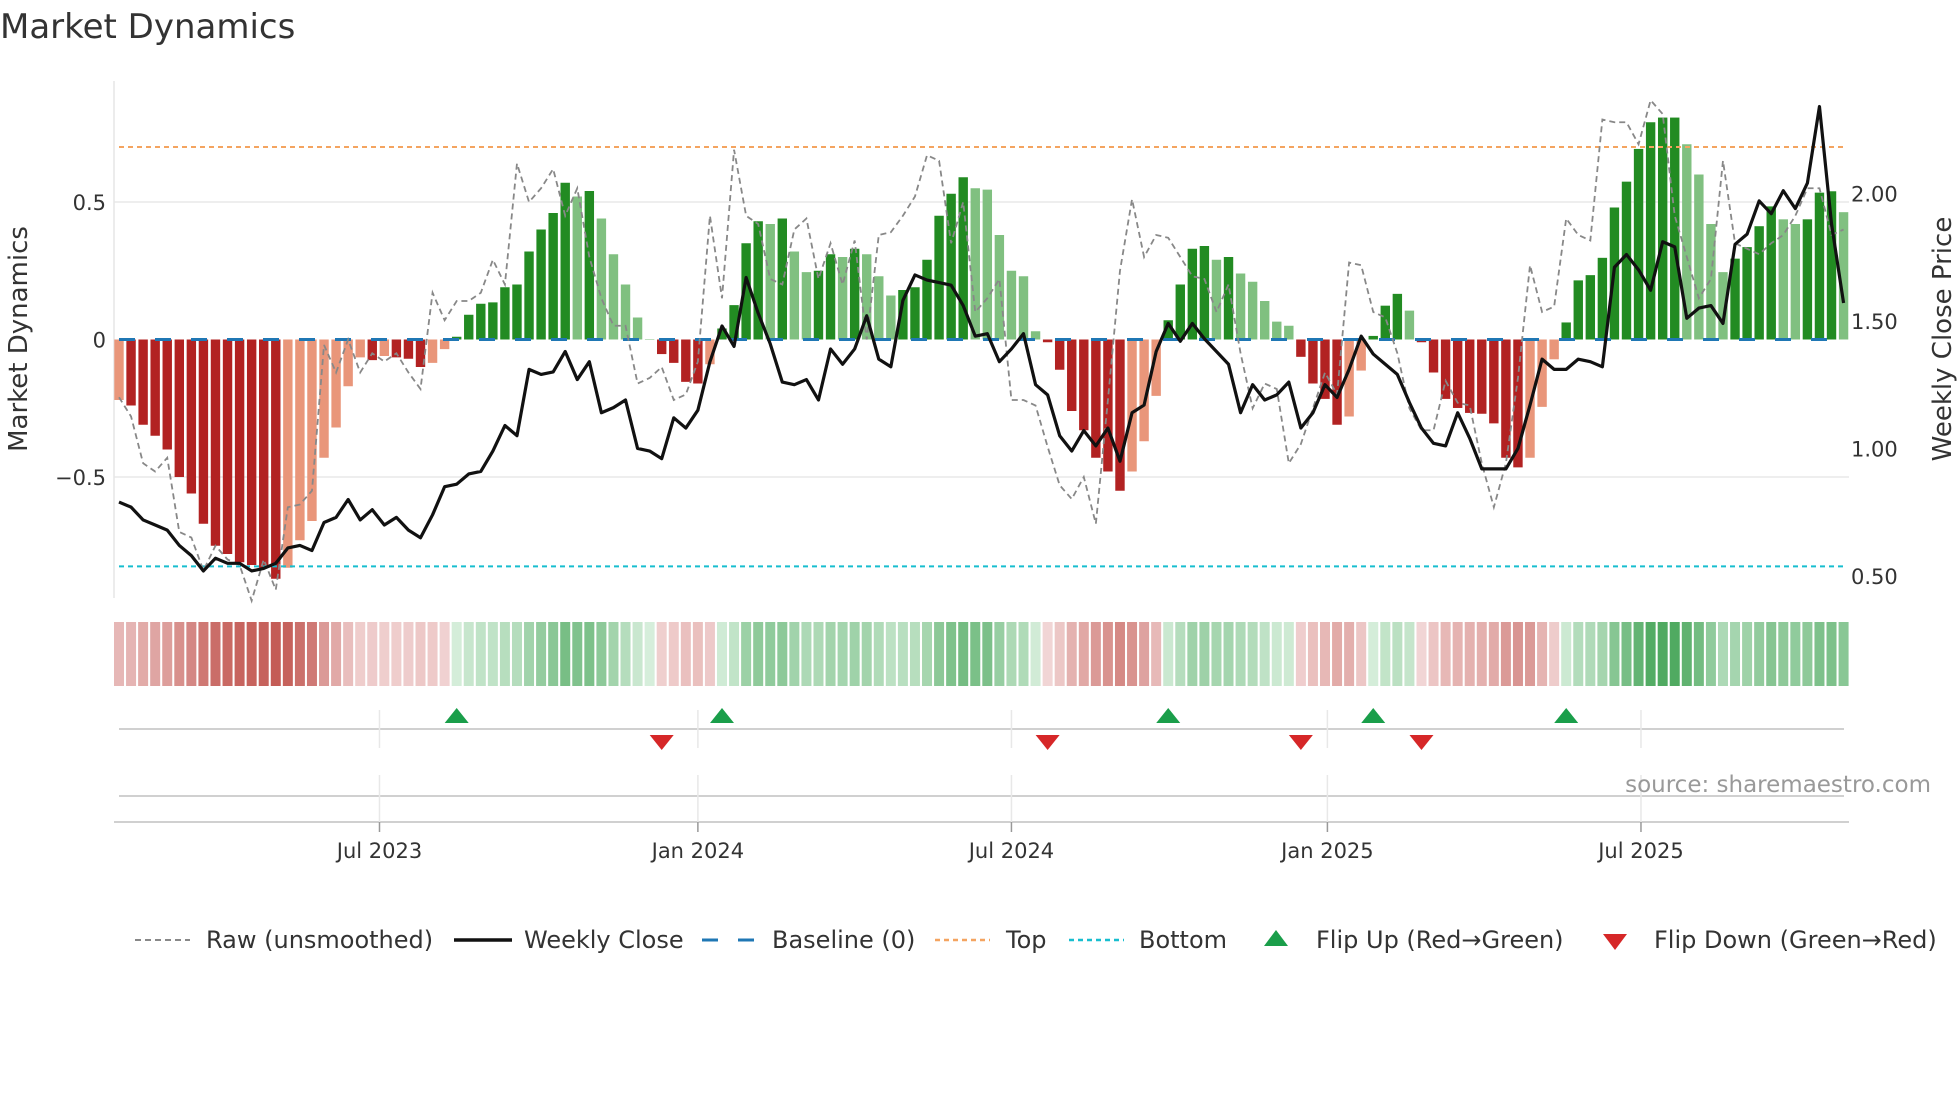 The width and height of the screenshot is (1960, 1102). What do you see at coordinates (99, 341) in the screenshot?
I see `y-tick-label: 0` at bounding box center [99, 341].